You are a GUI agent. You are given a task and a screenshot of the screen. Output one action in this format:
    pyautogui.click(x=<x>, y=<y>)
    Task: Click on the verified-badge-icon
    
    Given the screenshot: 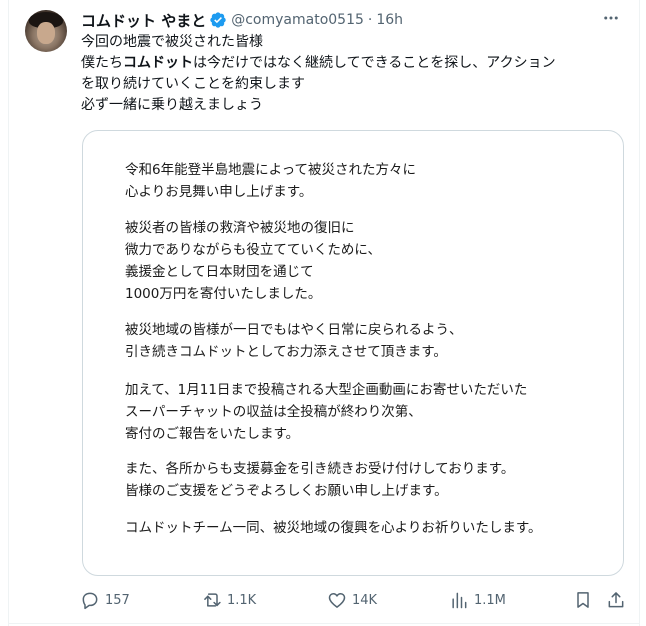 What is the action you would take?
    pyautogui.click(x=218, y=20)
    